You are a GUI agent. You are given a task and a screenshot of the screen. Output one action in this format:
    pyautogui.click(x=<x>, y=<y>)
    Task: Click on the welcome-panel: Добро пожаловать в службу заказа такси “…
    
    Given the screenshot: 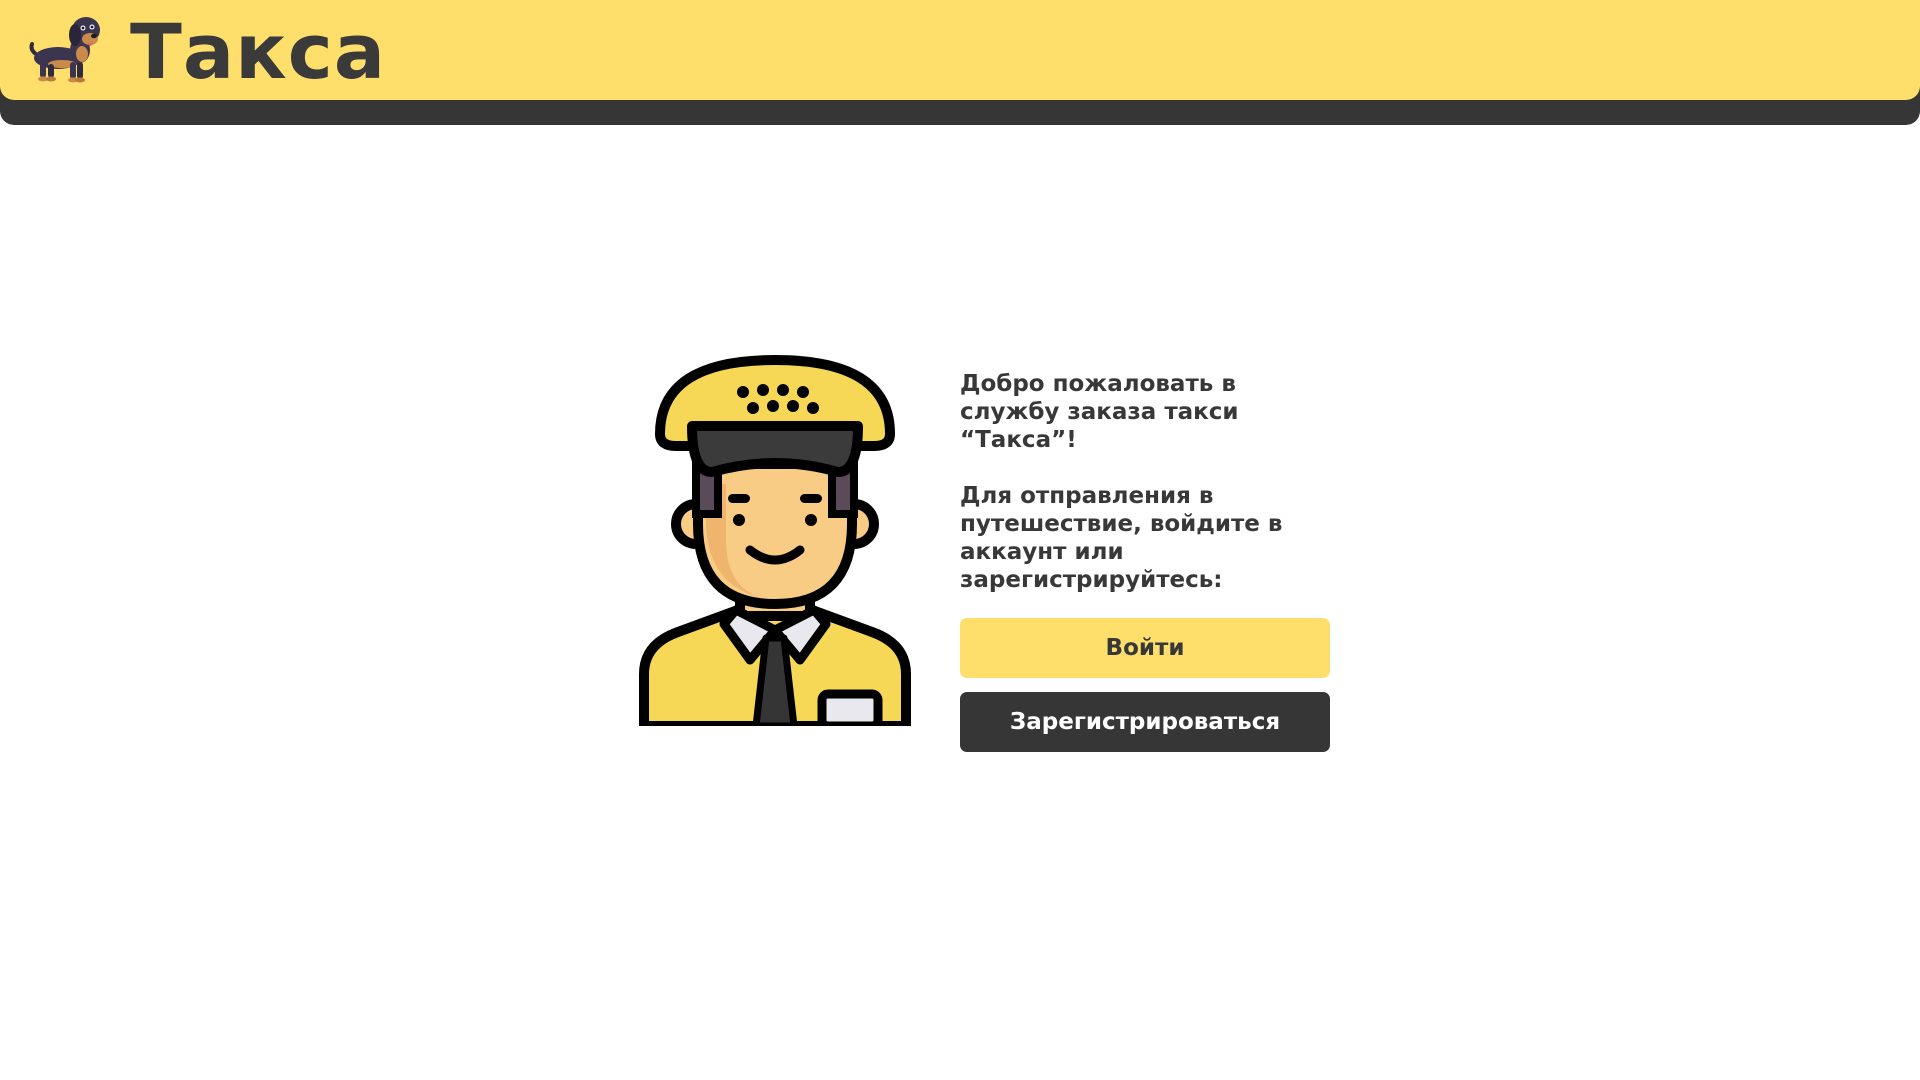 What is the action you would take?
    pyautogui.click(x=1145, y=561)
    